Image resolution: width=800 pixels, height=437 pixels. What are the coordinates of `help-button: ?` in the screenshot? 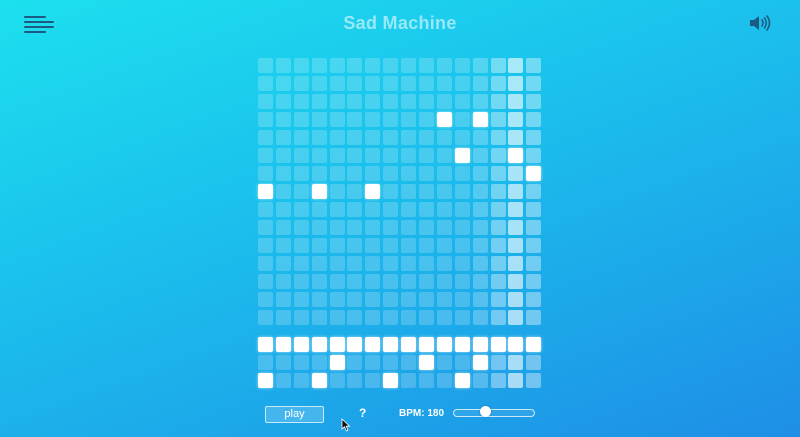 It's located at (362, 413).